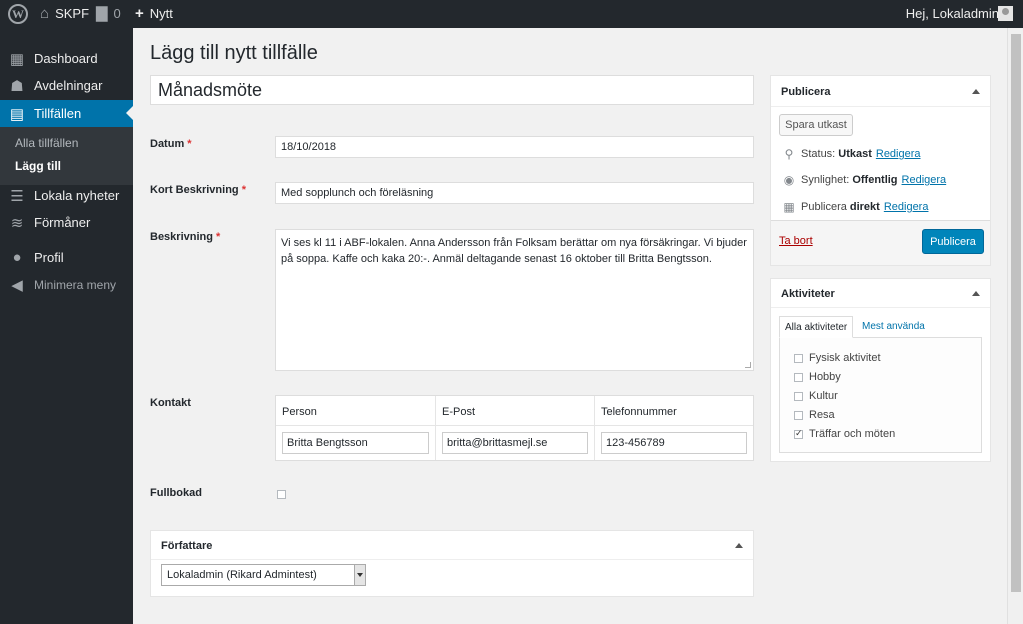  What do you see at coordinates (818, 154) in the screenshot?
I see `status-label: Status:` at bounding box center [818, 154].